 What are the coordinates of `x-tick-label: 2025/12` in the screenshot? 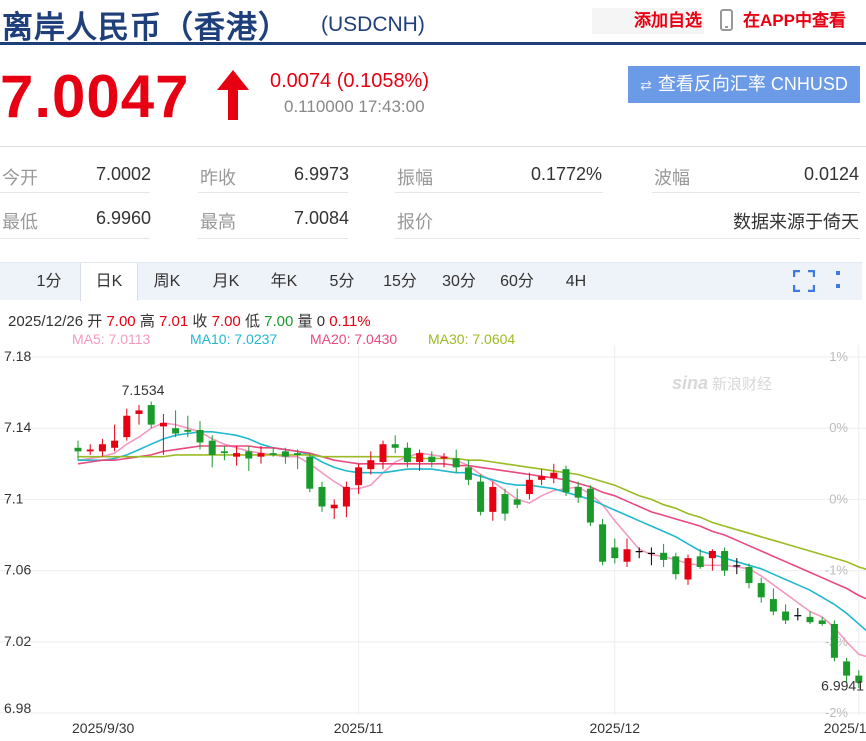 It's located at (614, 728).